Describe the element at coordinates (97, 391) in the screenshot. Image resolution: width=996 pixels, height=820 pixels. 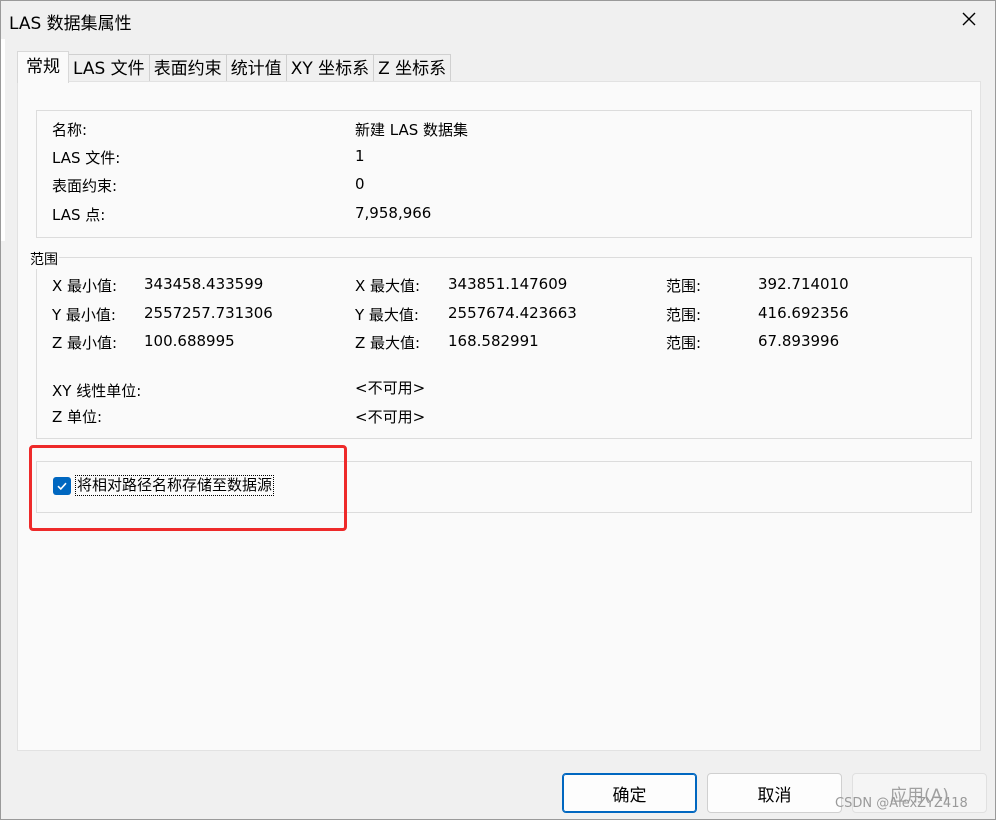
I see `xy-unit-label: XY 线性单位:` at that location.